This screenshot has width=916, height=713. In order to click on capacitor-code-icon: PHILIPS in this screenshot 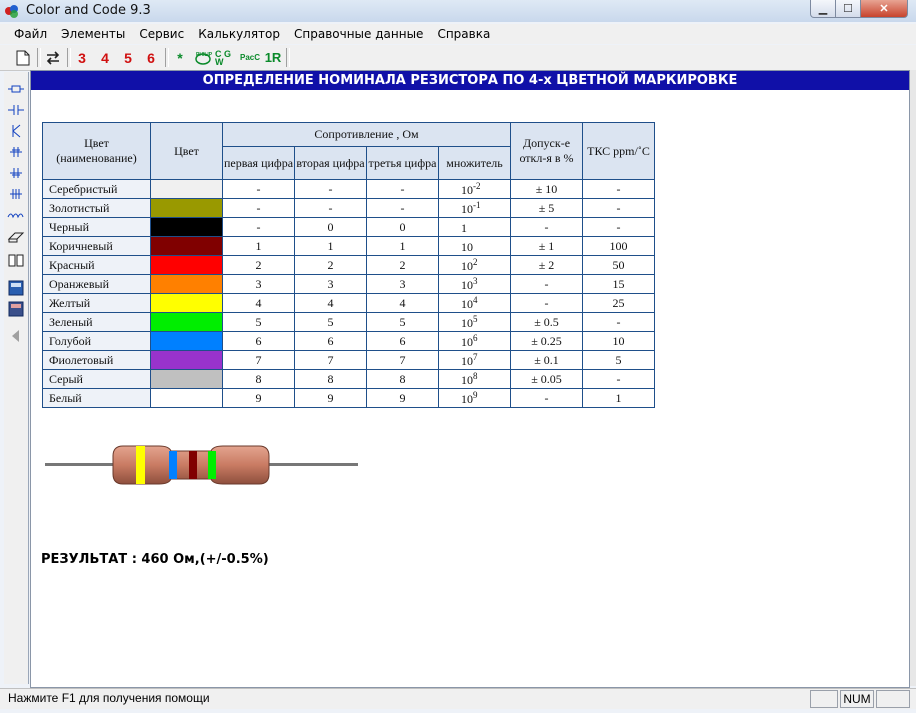, I will do `click(203, 58)`.